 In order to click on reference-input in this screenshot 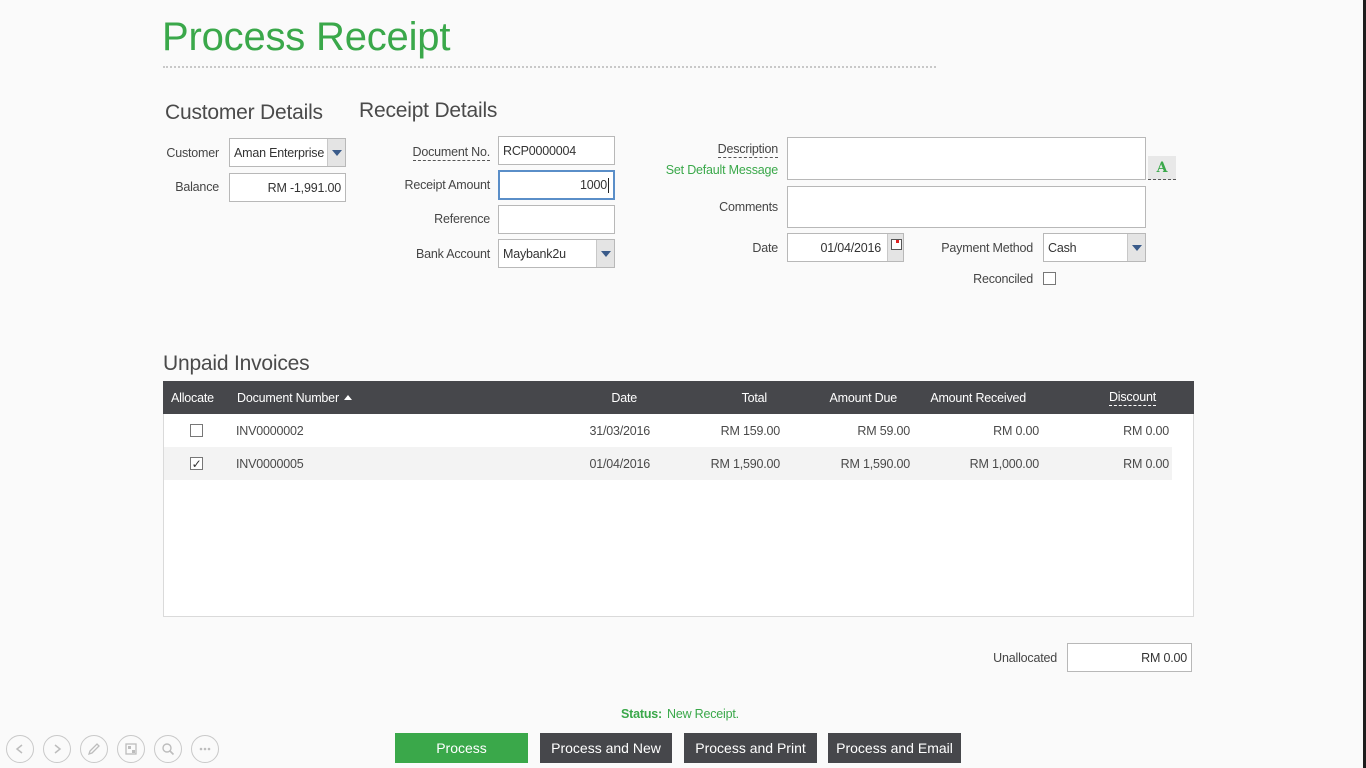, I will do `click(556, 219)`.